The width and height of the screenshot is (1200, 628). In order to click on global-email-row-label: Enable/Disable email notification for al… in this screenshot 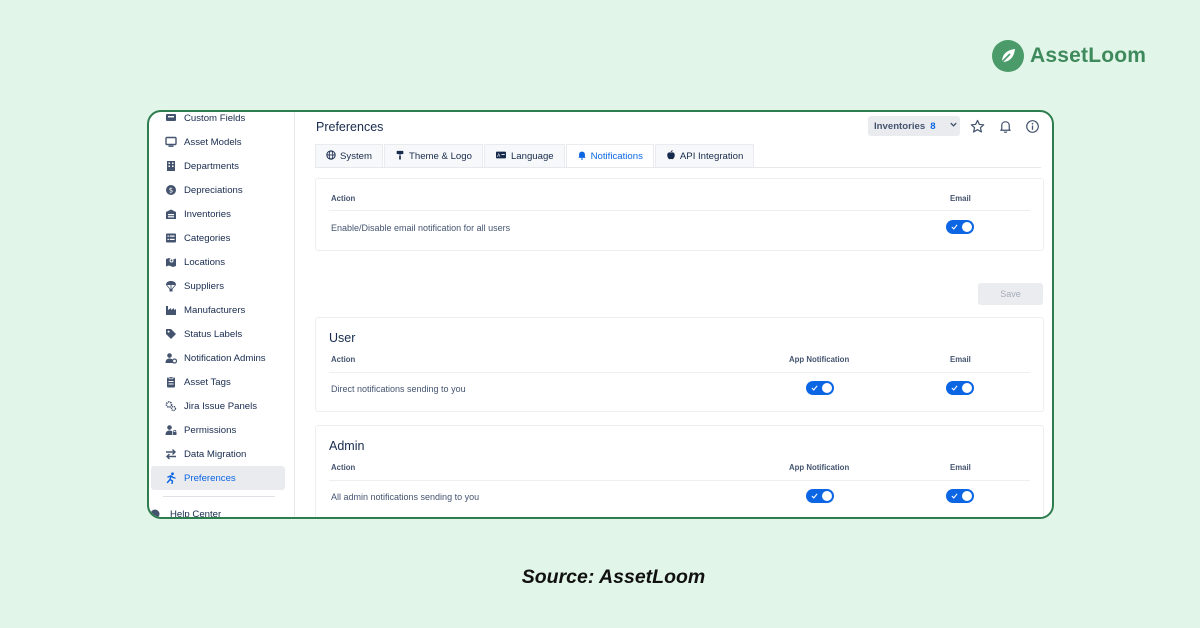, I will do `click(421, 228)`.